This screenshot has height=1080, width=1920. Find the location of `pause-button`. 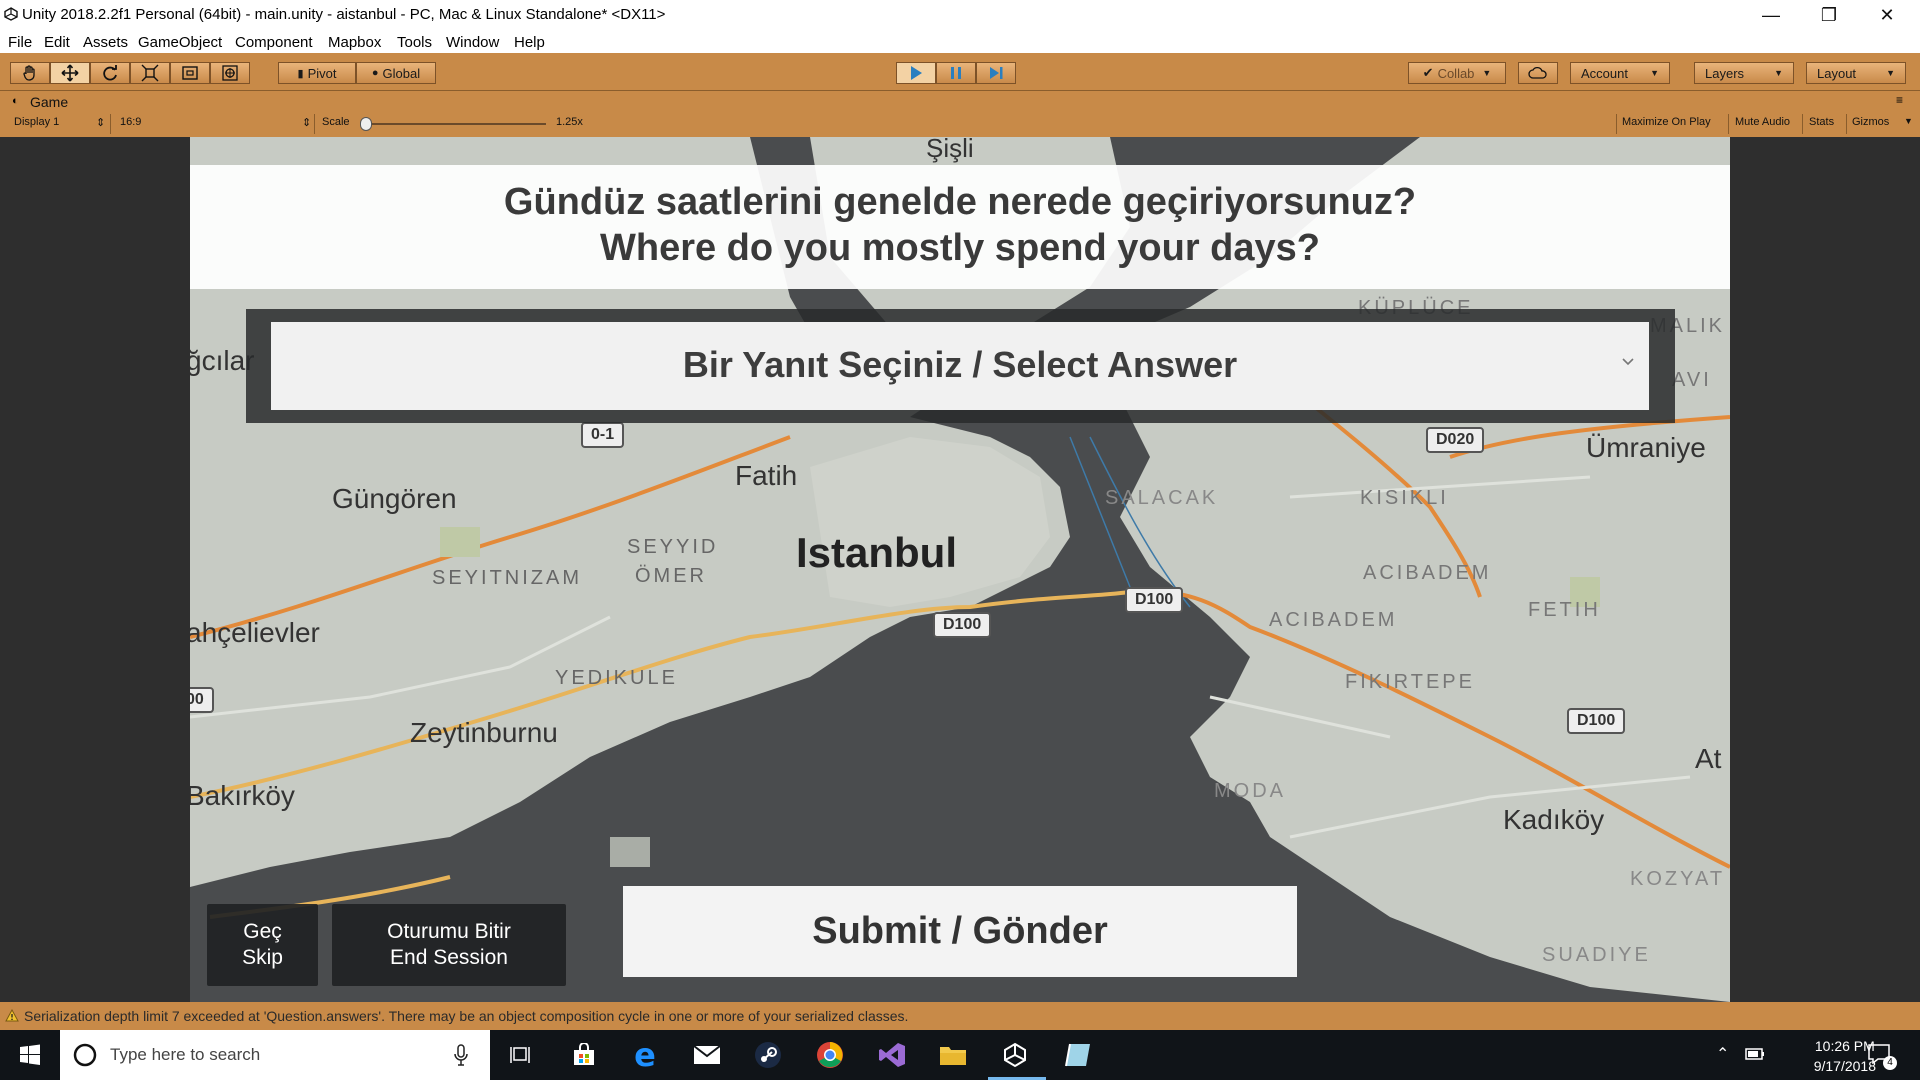

pause-button is located at coordinates (956, 73).